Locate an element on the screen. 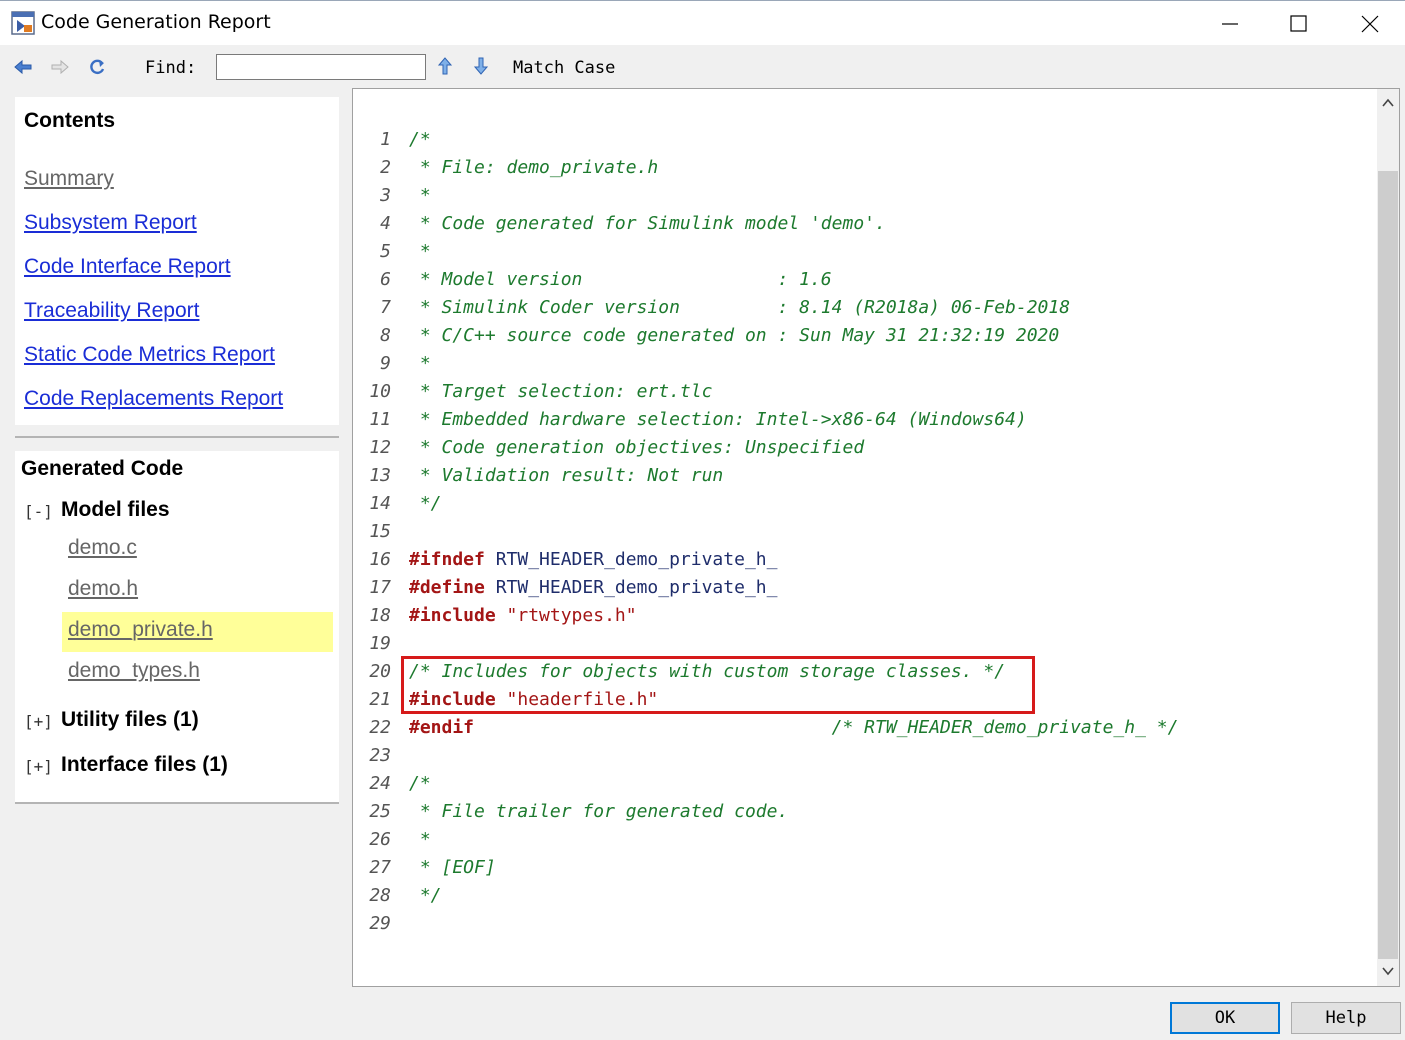  code-token: #endif is located at coordinates (442, 727).